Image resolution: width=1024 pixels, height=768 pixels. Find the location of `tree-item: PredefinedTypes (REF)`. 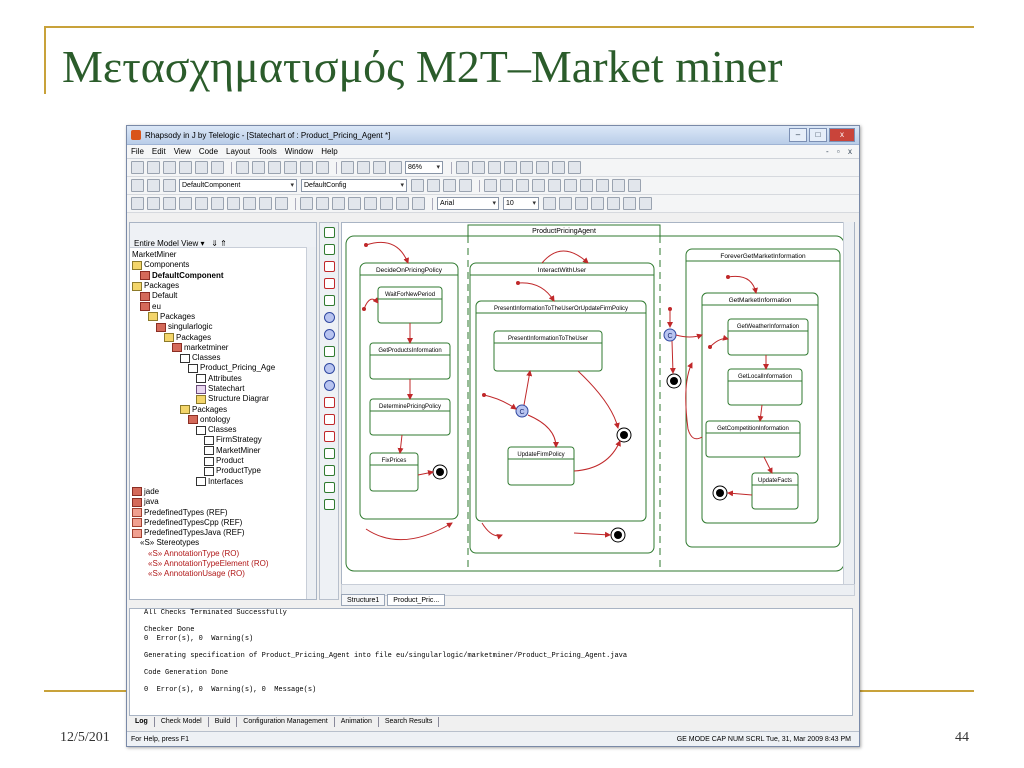

tree-item: PredefinedTypes (REF) is located at coordinates (223, 512).